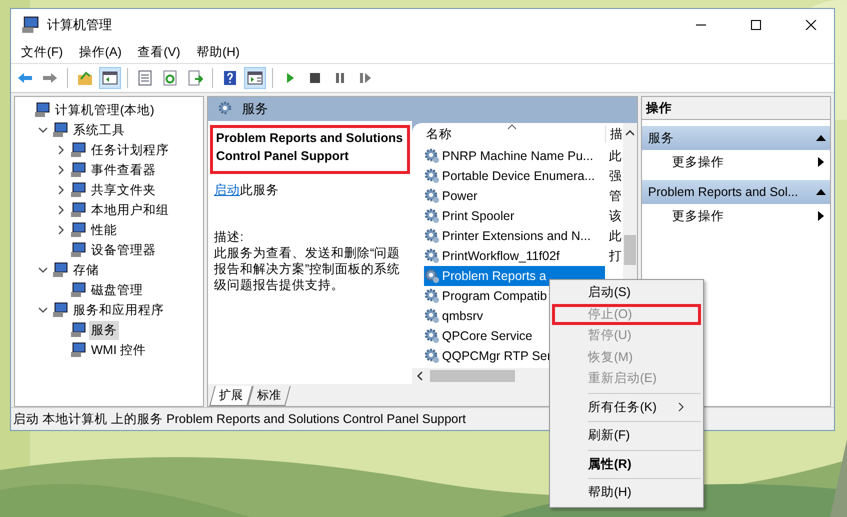 This screenshot has height=517, width=847. Describe the element at coordinates (420, 376) in the screenshot. I see `scroll-left-icon` at that location.